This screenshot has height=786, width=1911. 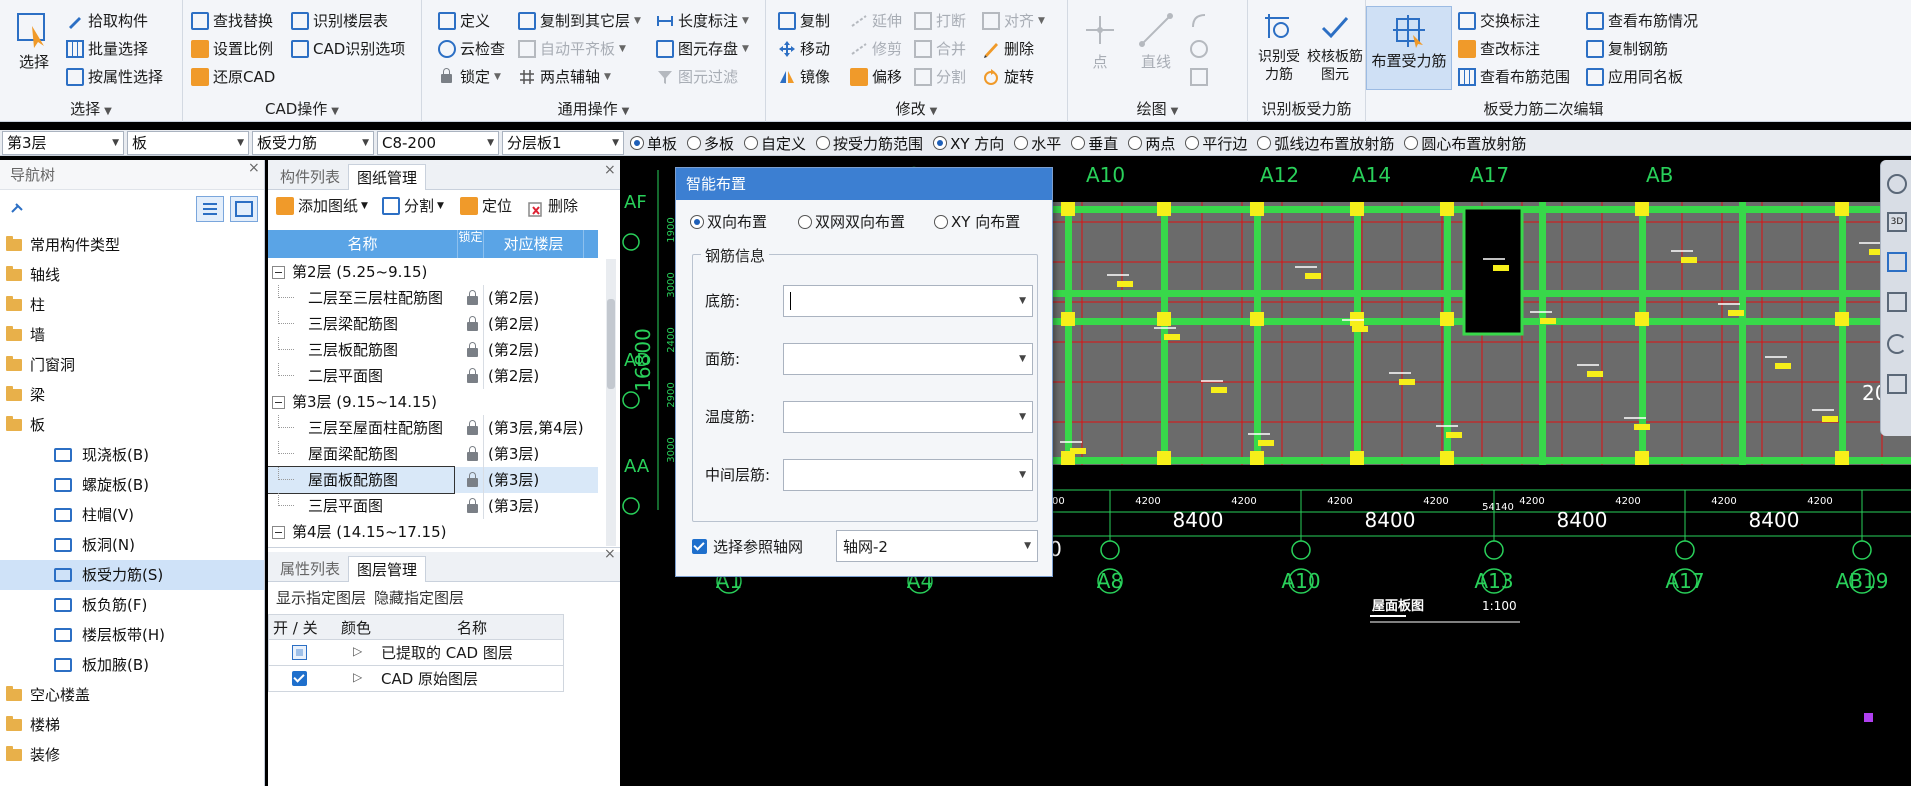 I want to click on radio-double-net: 双网双向布置, so click(x=851, y=221).